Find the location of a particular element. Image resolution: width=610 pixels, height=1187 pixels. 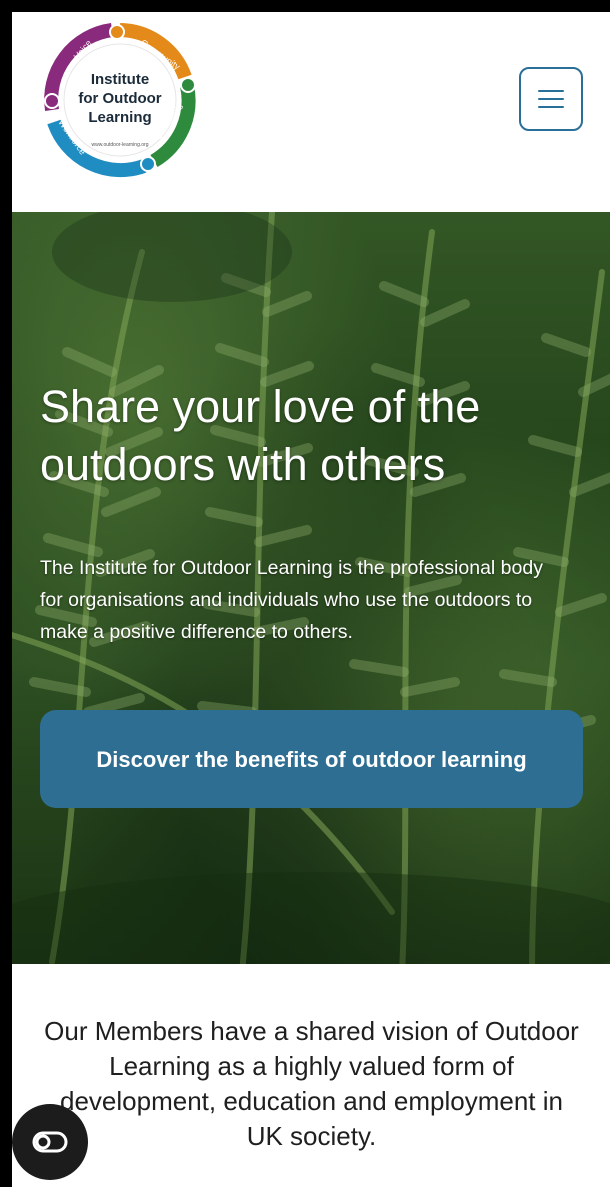

hamburger-icon is located at coordinates (551, 99).